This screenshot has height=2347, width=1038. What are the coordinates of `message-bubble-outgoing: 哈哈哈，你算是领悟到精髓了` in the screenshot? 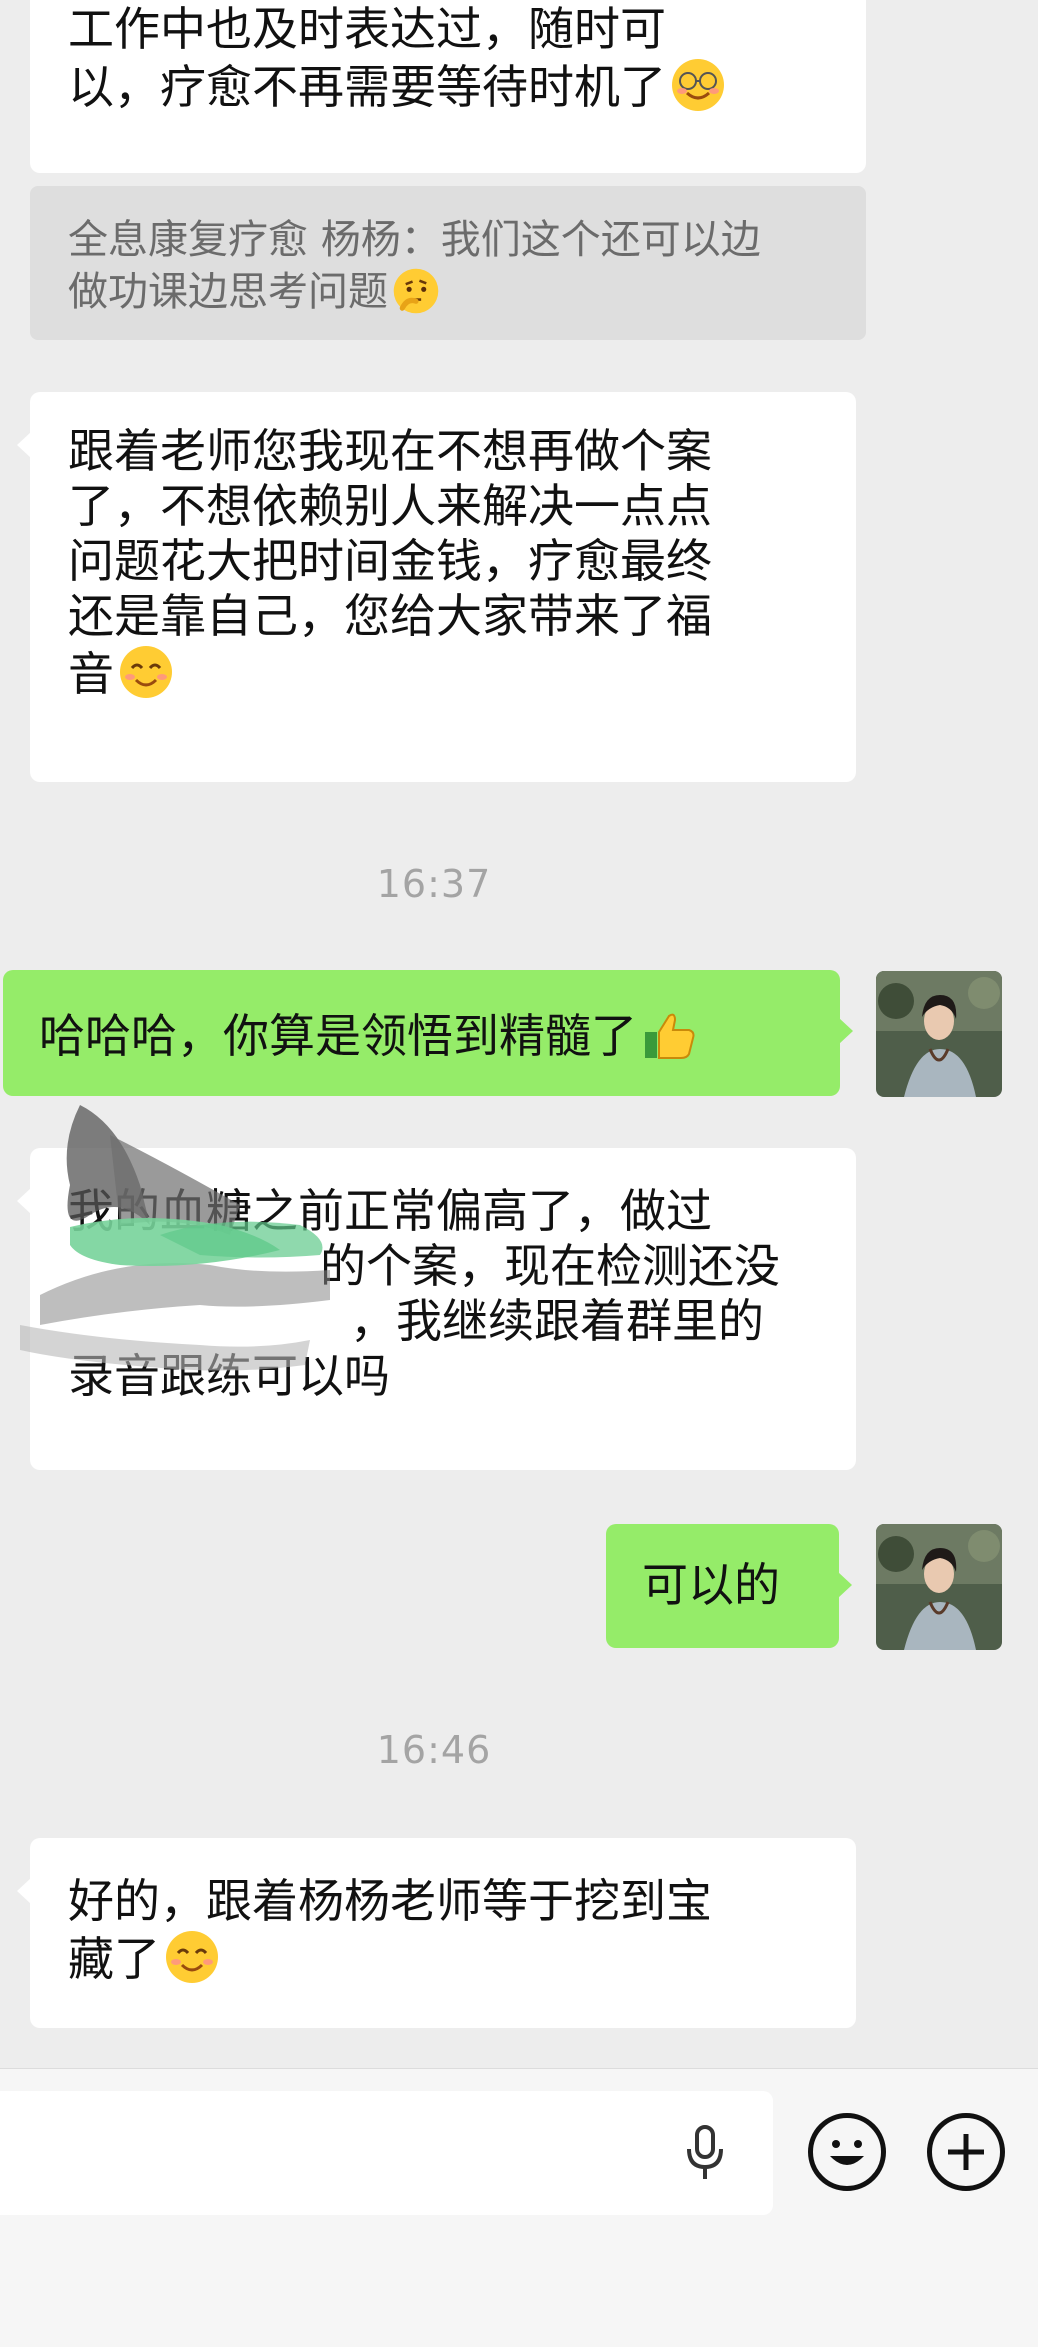 It's located at (428, 1033).